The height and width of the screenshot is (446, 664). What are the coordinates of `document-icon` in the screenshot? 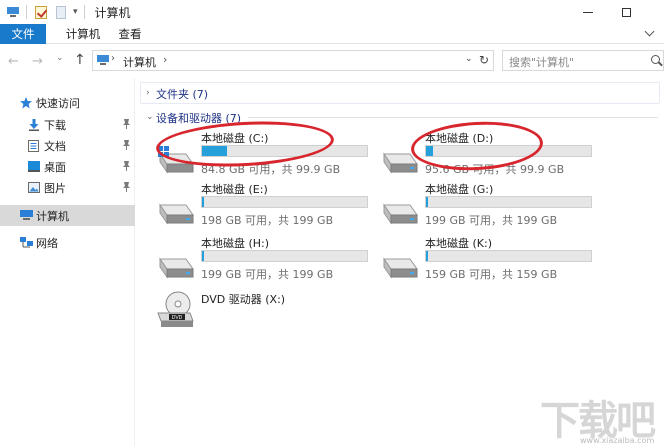 It's located at (34, 146).